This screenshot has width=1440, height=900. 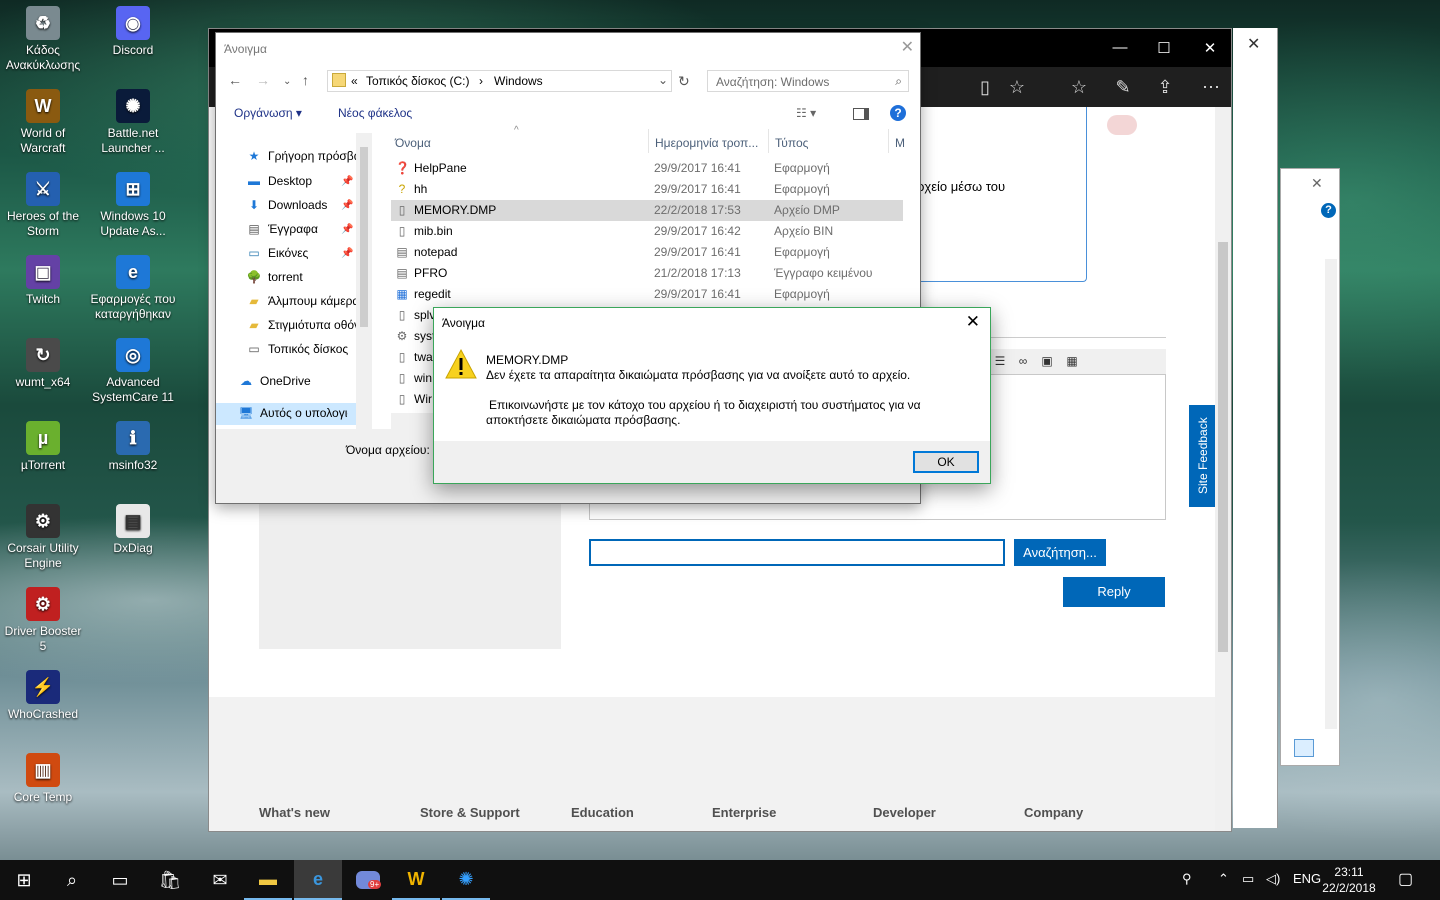 What do you see at coordinates (133, 32) in the screenshot?
I see `desktop-icon: ◉ Discord` at bounding box center [133, 32].